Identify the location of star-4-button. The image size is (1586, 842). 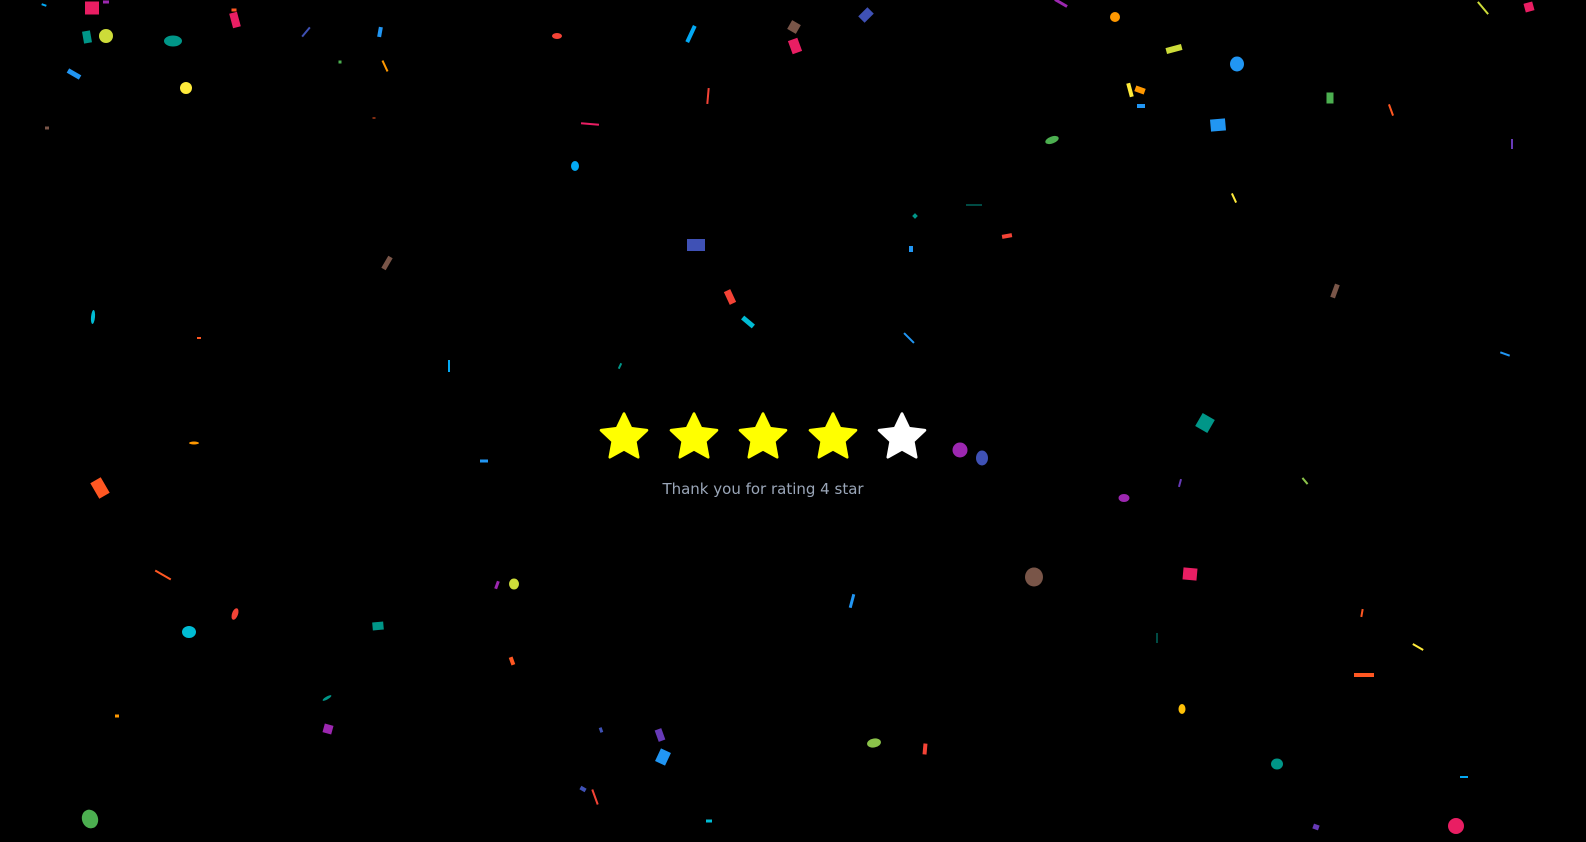
(833, 437).